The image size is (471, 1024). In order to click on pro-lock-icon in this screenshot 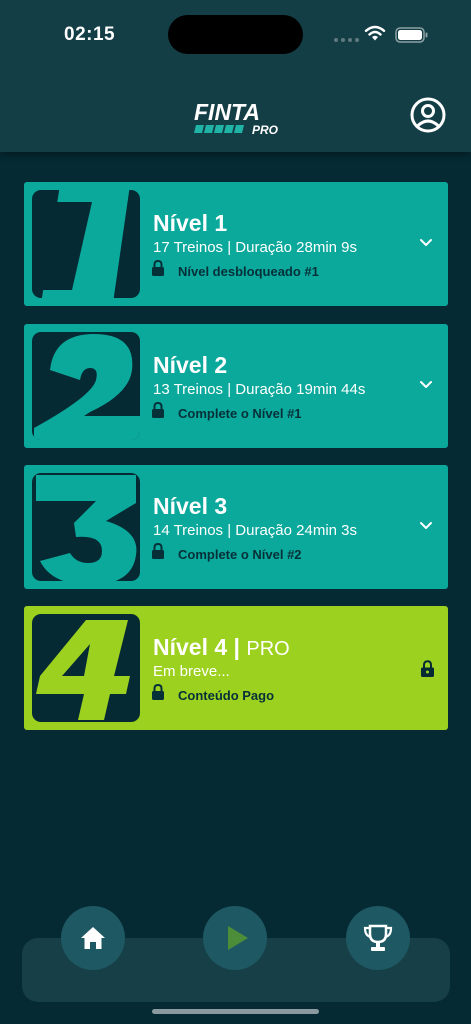, I will do `click(427, 668)`.